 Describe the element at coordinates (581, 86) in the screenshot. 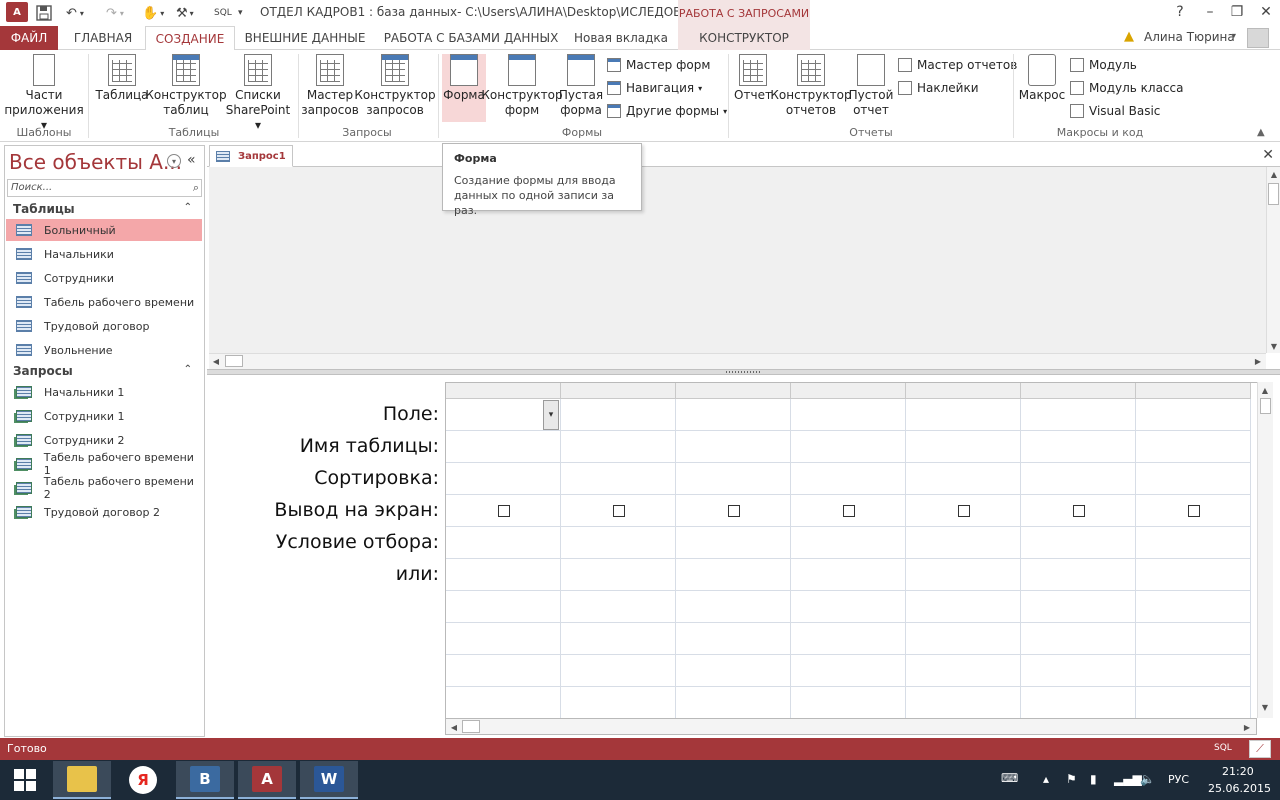

I see `blank-form-button: Пустая форма` at that location.